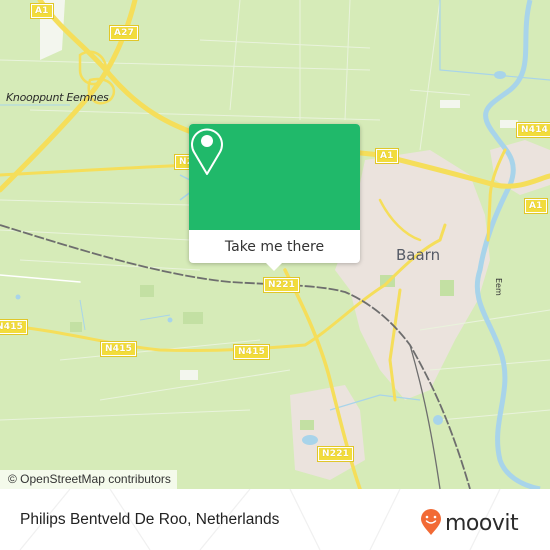  Describe the element at coordinates (96, 170) in the screenshot. I see `road-n-west` at that location.